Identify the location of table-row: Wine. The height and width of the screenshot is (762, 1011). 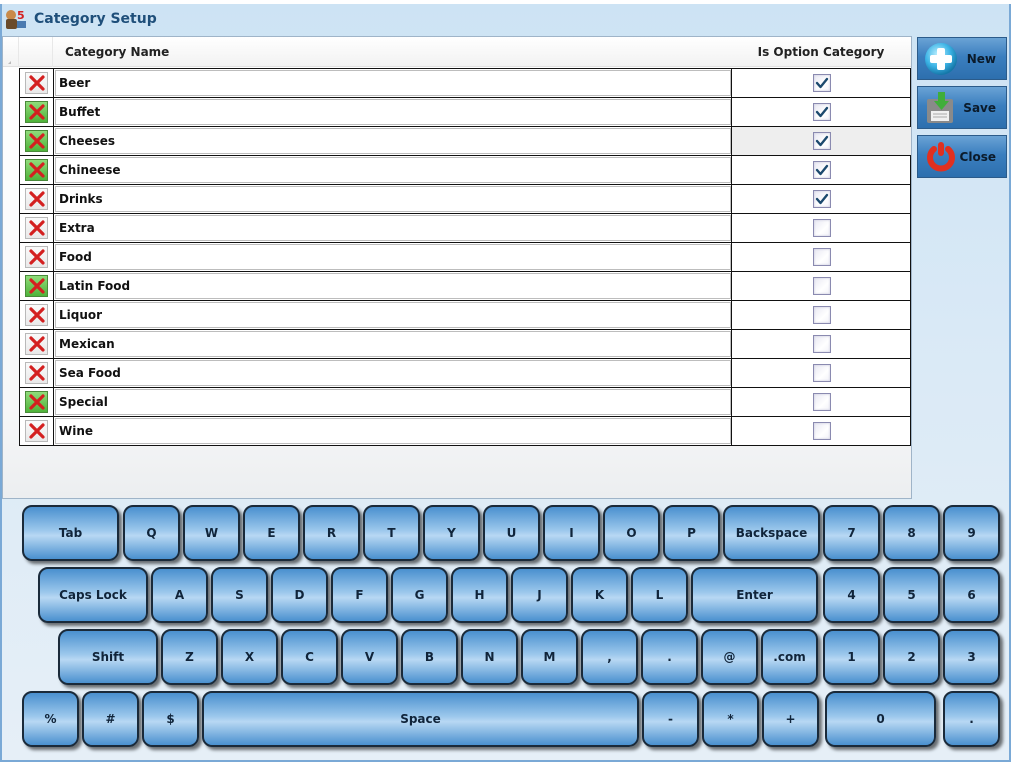
(465, 431).